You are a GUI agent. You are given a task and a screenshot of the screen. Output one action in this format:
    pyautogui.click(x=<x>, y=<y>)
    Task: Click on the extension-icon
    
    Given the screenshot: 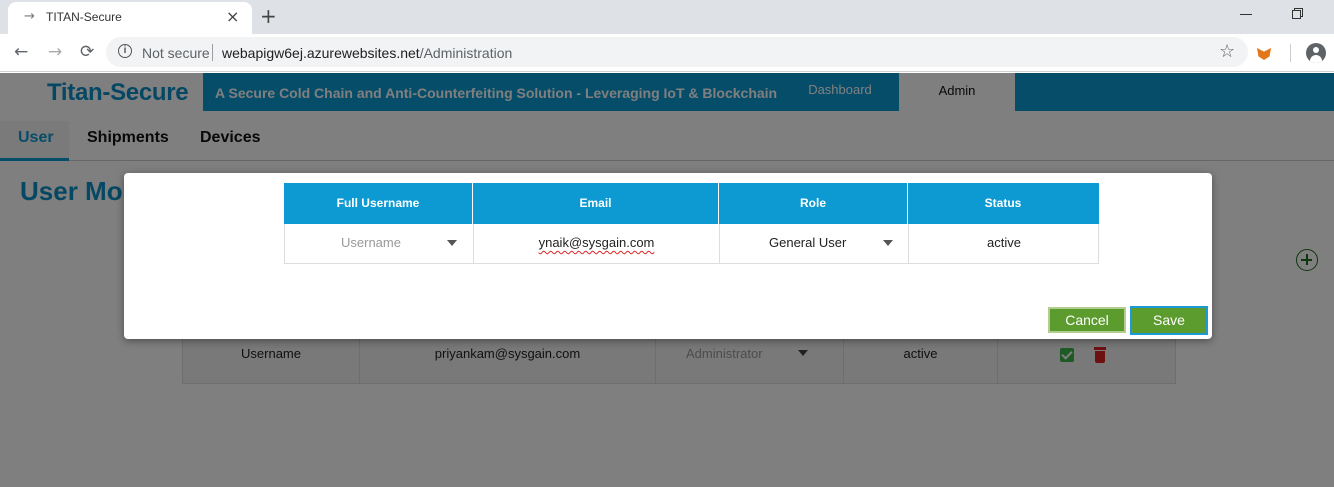 What is the action you would take?
    pyautogui.click(x=1264, y=54)
    